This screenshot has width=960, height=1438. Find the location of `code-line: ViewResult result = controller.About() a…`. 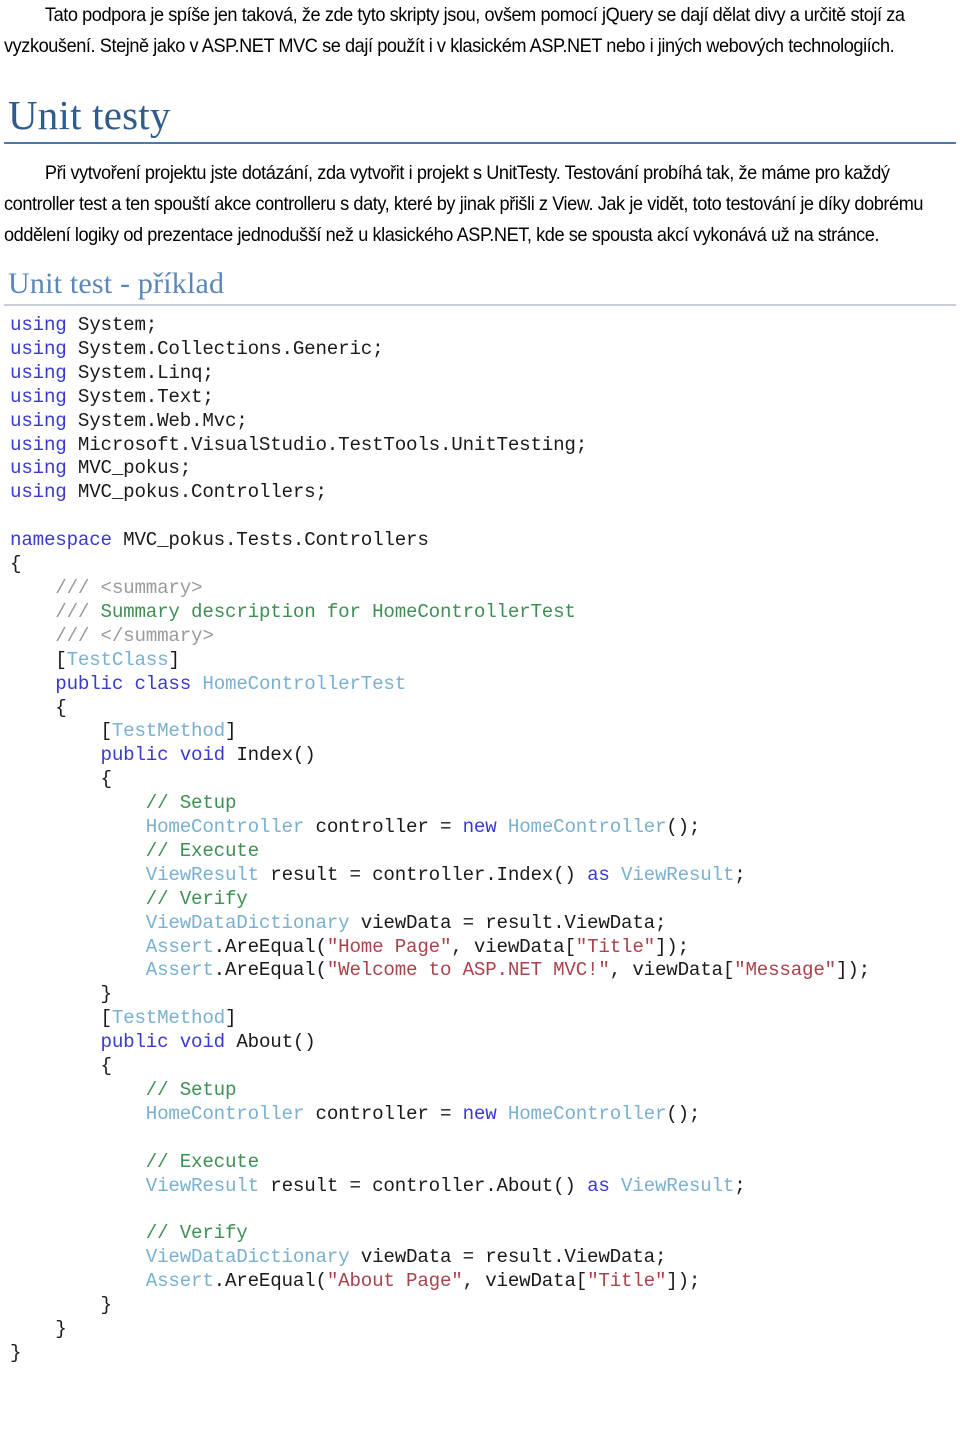

code-line: ViewResult result = controller.About() a… is located at coordinates (378, 1186).